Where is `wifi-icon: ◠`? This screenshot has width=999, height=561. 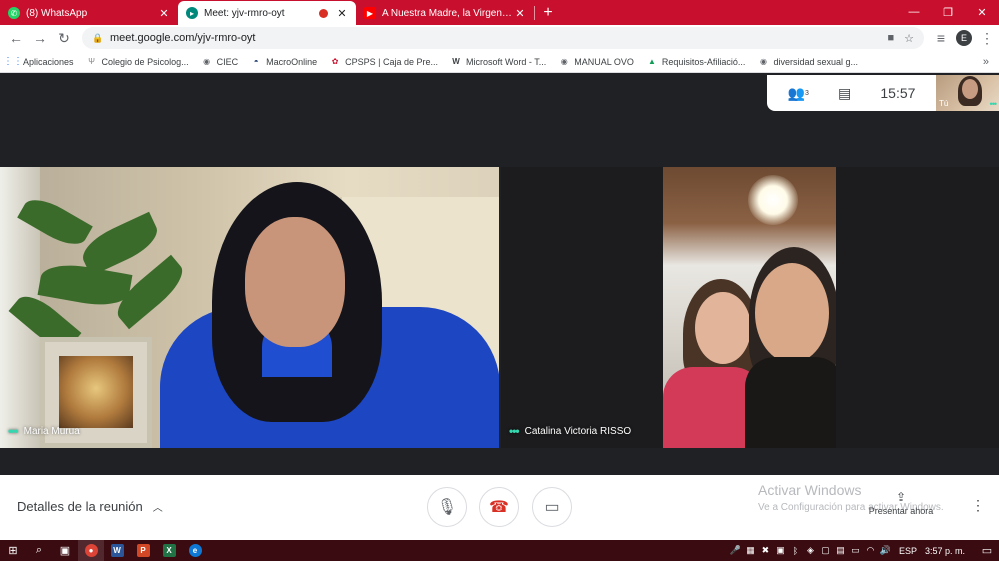 wifi-icon: ◠ is located at coordinates (870, 550).